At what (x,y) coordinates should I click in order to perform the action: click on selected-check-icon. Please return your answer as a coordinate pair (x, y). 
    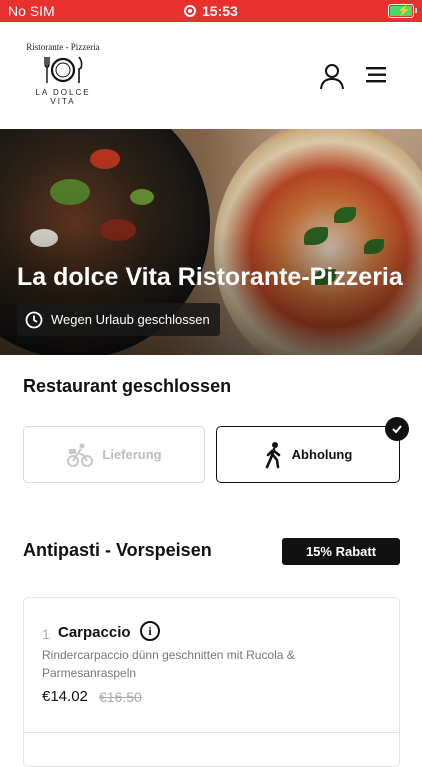
    Looking at the image, I should click on (397, 429).